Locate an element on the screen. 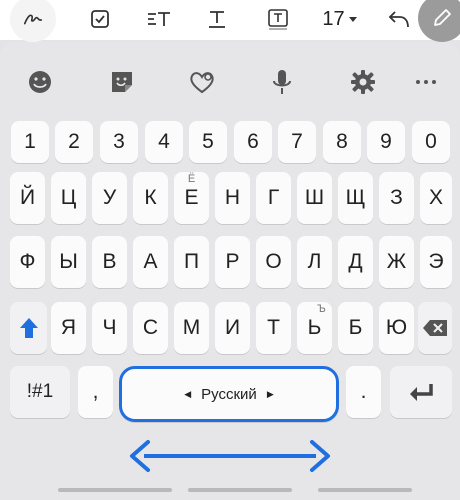 The height and width of the screenshot is (500, 460). font-size-value: 17 is located at coordinates (333, 18).